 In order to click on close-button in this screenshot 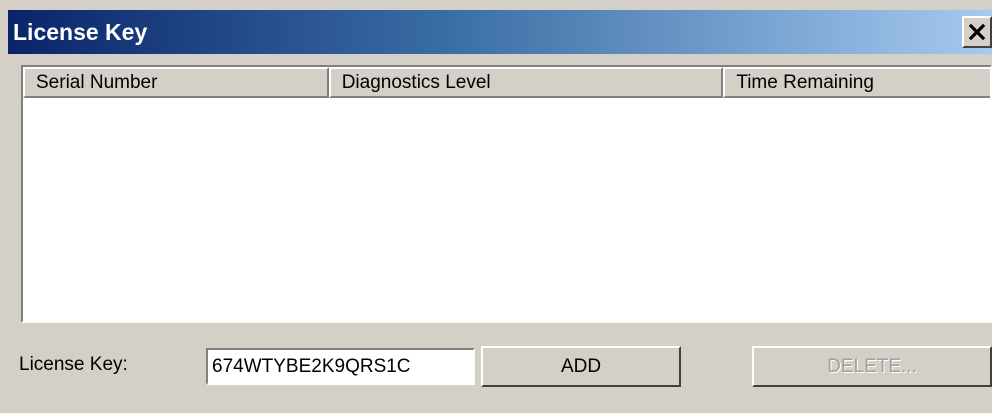, I will do `click(977, 32)`.